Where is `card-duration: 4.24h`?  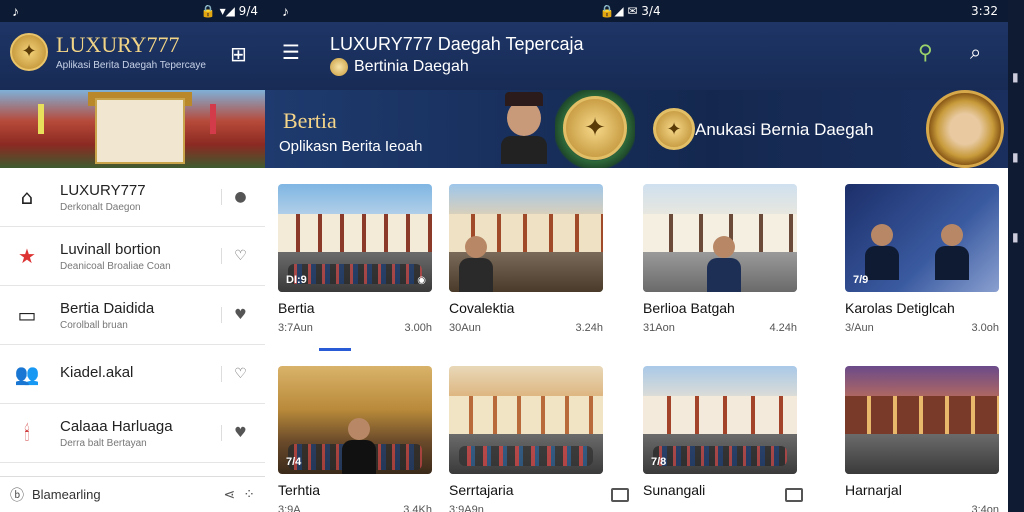
card-duration: 4.24h is located at coordinates (783, 328).